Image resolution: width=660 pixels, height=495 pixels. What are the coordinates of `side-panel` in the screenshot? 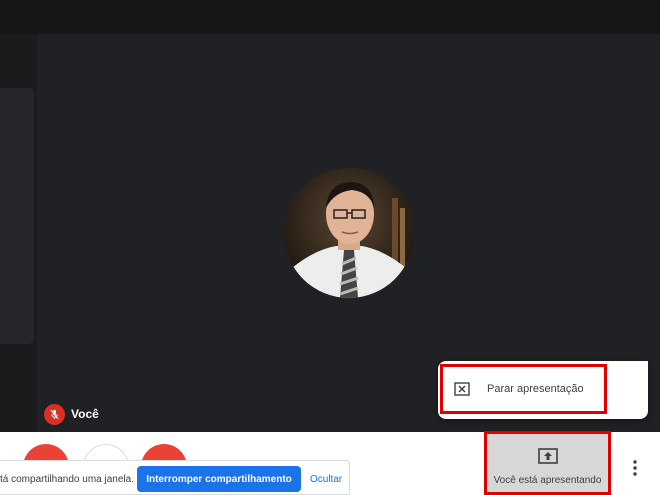 It's located at (17, 216).